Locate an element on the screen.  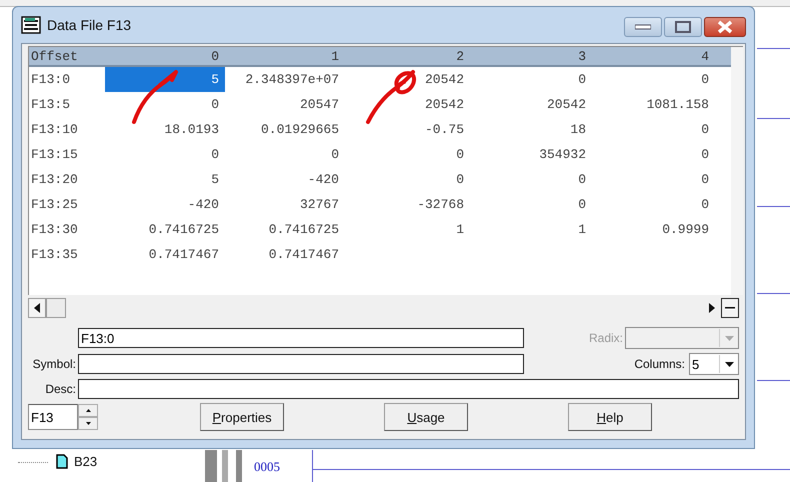
table-cell: 2.348397e+07 is located at coordinates (285, 79).